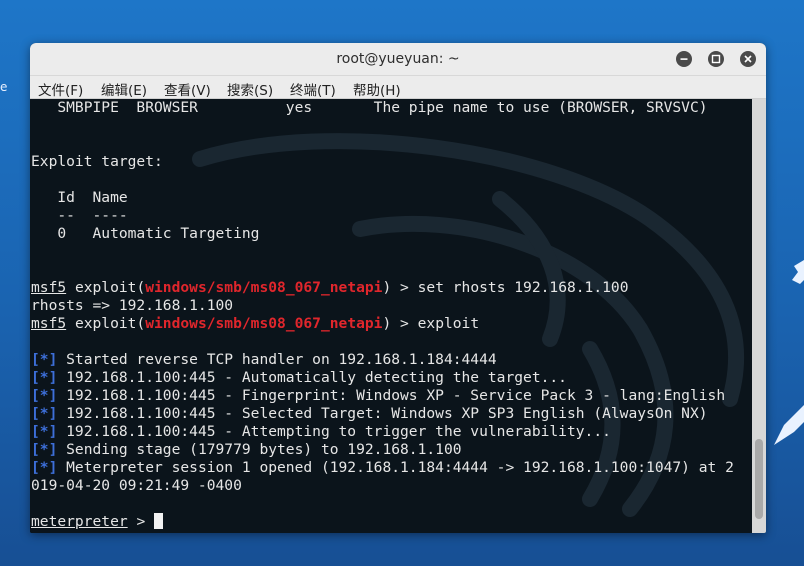  What do you see at coordinates (377, 89) in the screenshot?
I see `menu-help: 帮助(H)` at bounding box center [377, 89].